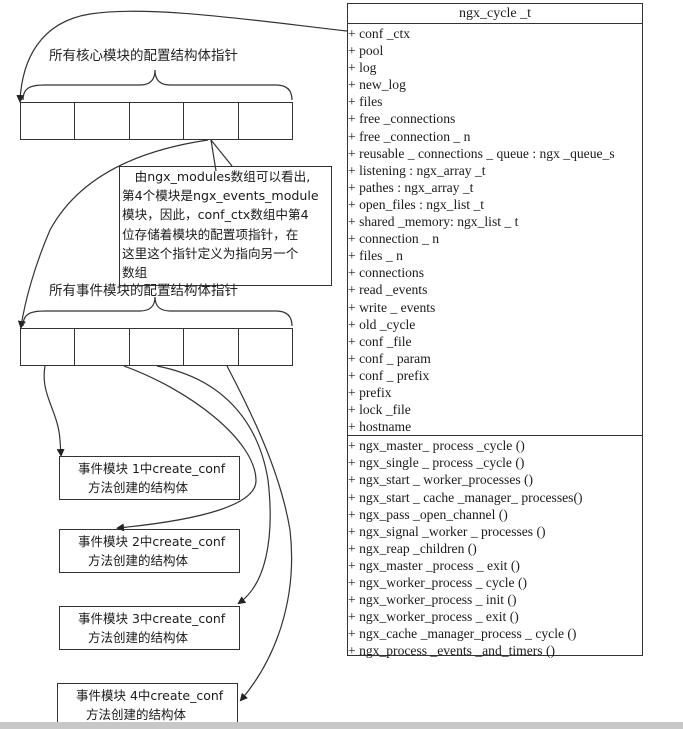  What do you see at coordinates (392, 307) in the screenshot?
I see `class-attribute: + write _ events` at bounding box center [392, 307].